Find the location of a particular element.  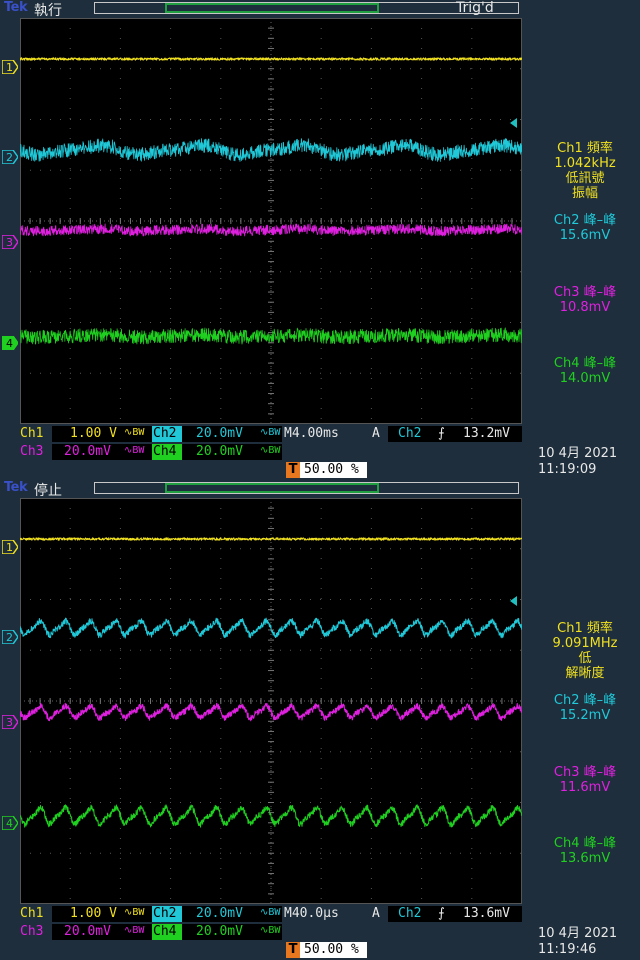

status-bar: Tek 執行 Trig'd is located at coordinates (320, 9).